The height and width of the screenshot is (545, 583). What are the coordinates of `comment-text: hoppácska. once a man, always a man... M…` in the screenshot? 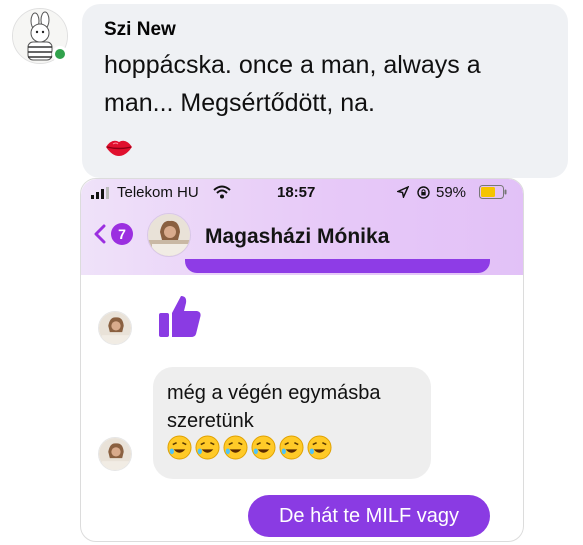 It's located at (292, 84).